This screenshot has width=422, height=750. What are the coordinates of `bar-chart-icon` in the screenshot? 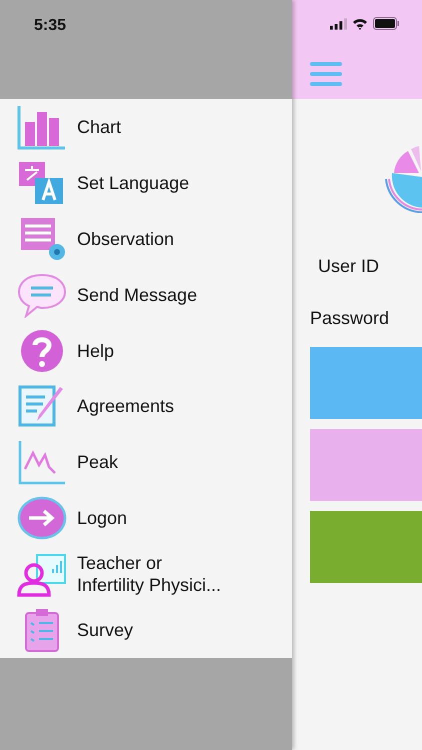 It's located at (42, 127).